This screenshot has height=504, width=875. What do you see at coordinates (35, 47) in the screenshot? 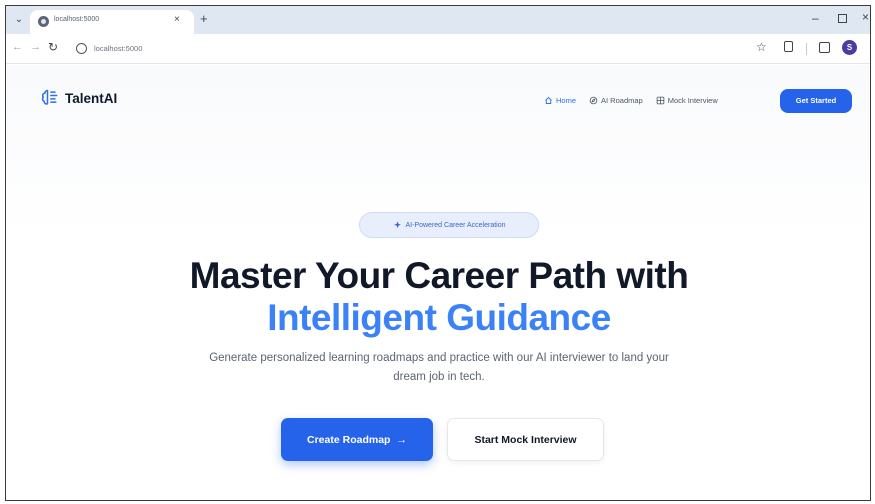
I see `forward-icon: →` at bounding box center [35, 47].